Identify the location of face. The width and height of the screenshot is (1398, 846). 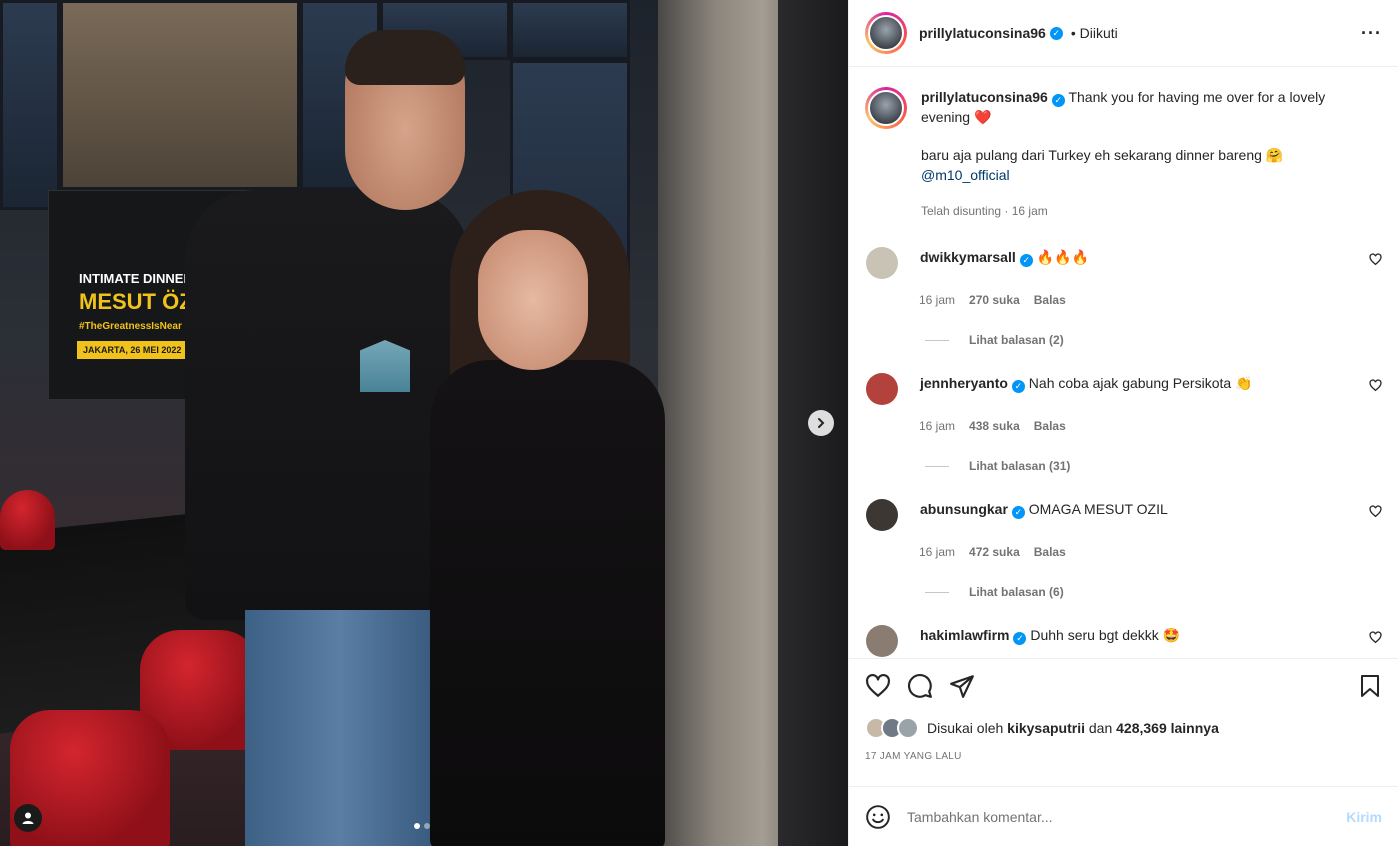
(533, 300).